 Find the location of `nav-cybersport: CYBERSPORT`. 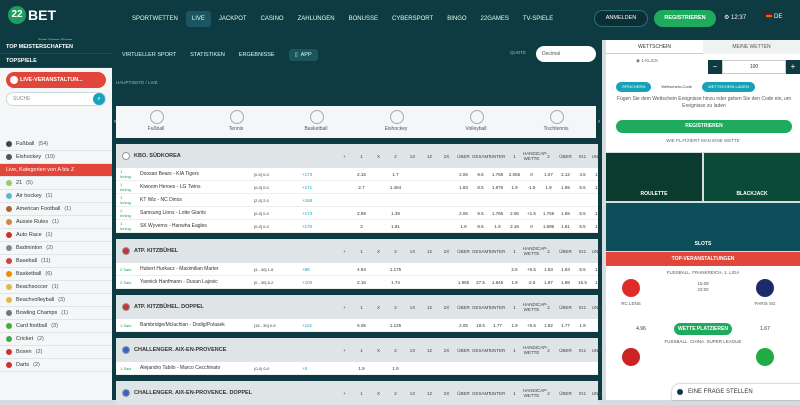

nav-cybersport: CYBERSPORT is located at coordinates (412, 19).